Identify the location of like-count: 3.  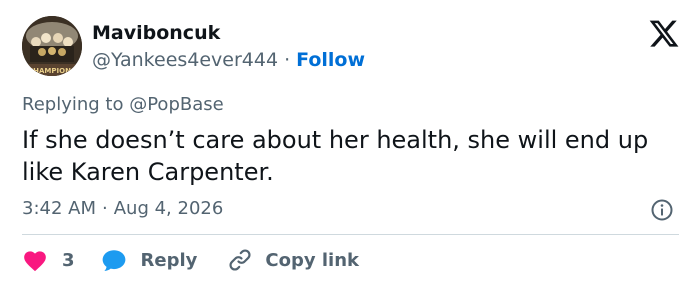
(68, 260).